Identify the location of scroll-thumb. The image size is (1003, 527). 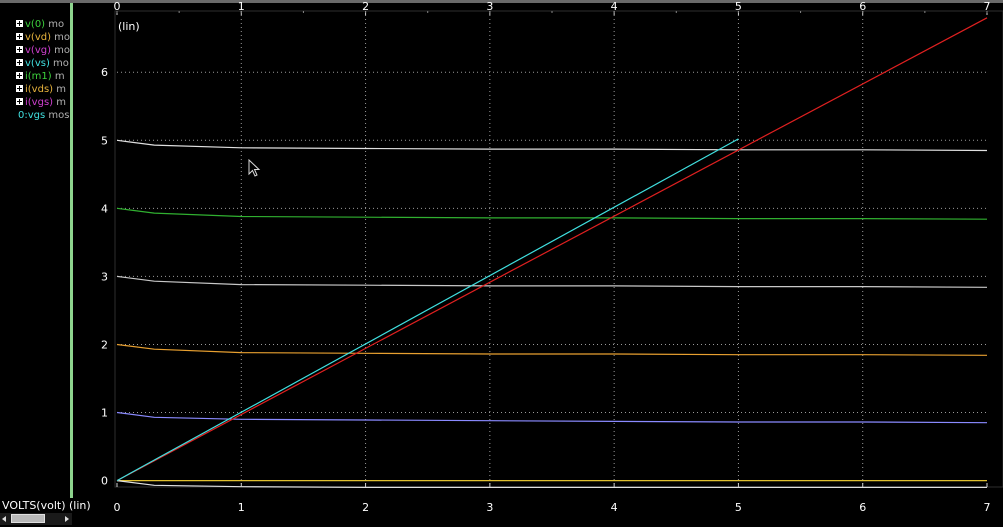
(28, 518).